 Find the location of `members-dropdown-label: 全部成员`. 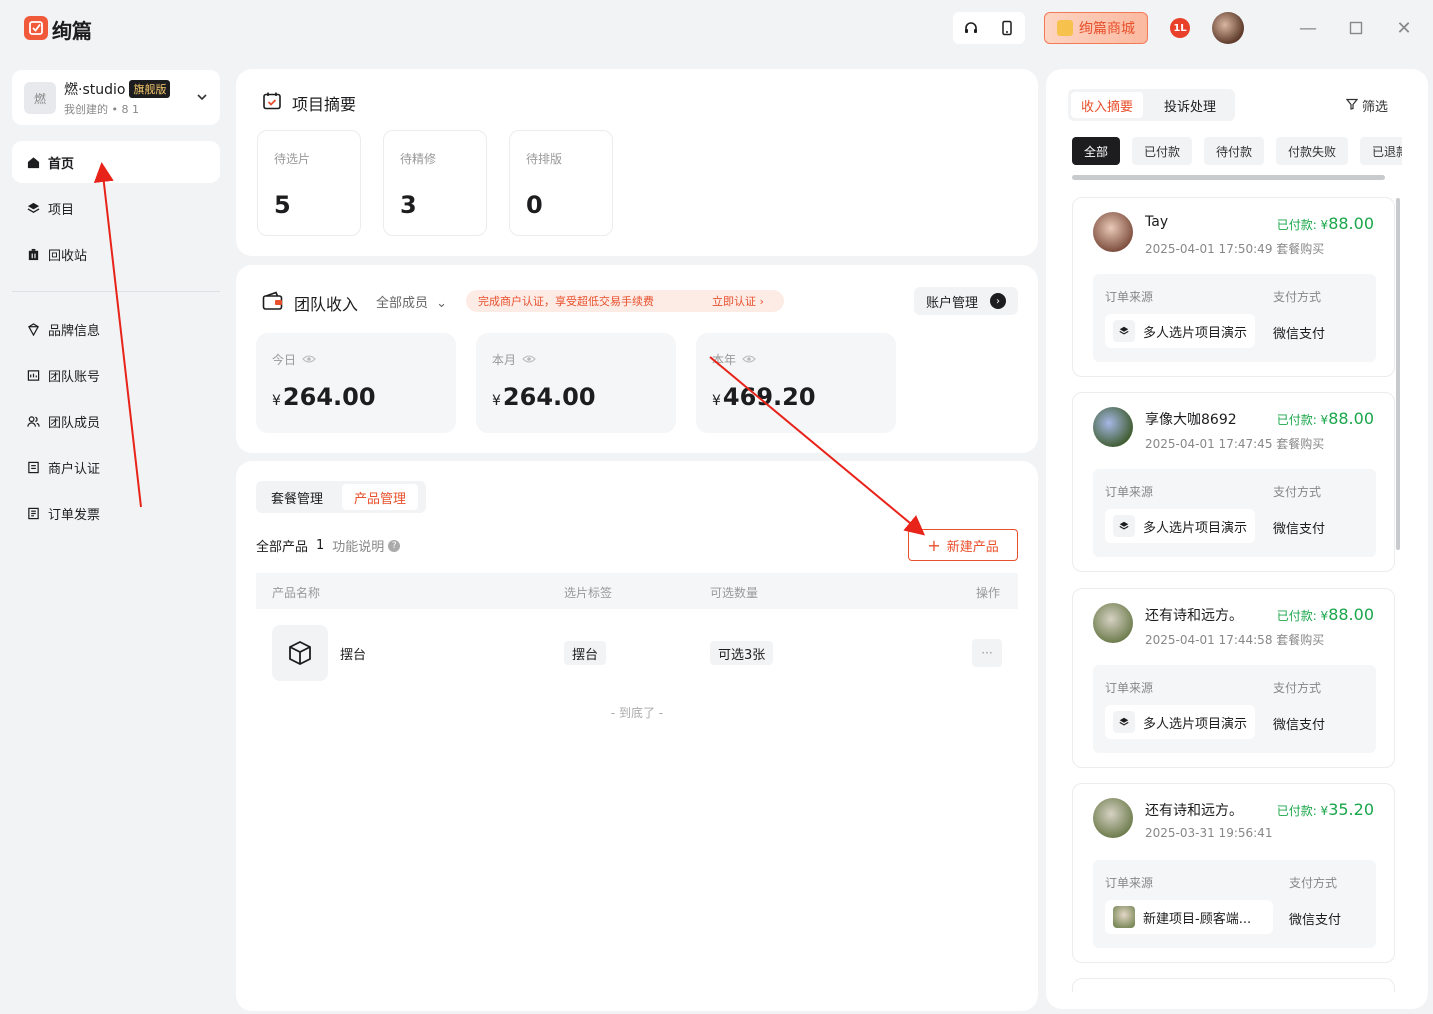

members-dropdown-label: 全部成员 is located at coordinates (402, 303).